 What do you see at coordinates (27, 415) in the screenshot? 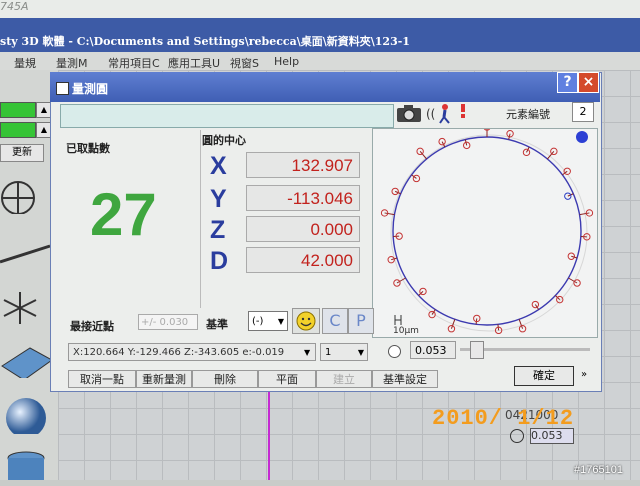
I see `sphere-tool-icon` at bounding box center [27, 415].